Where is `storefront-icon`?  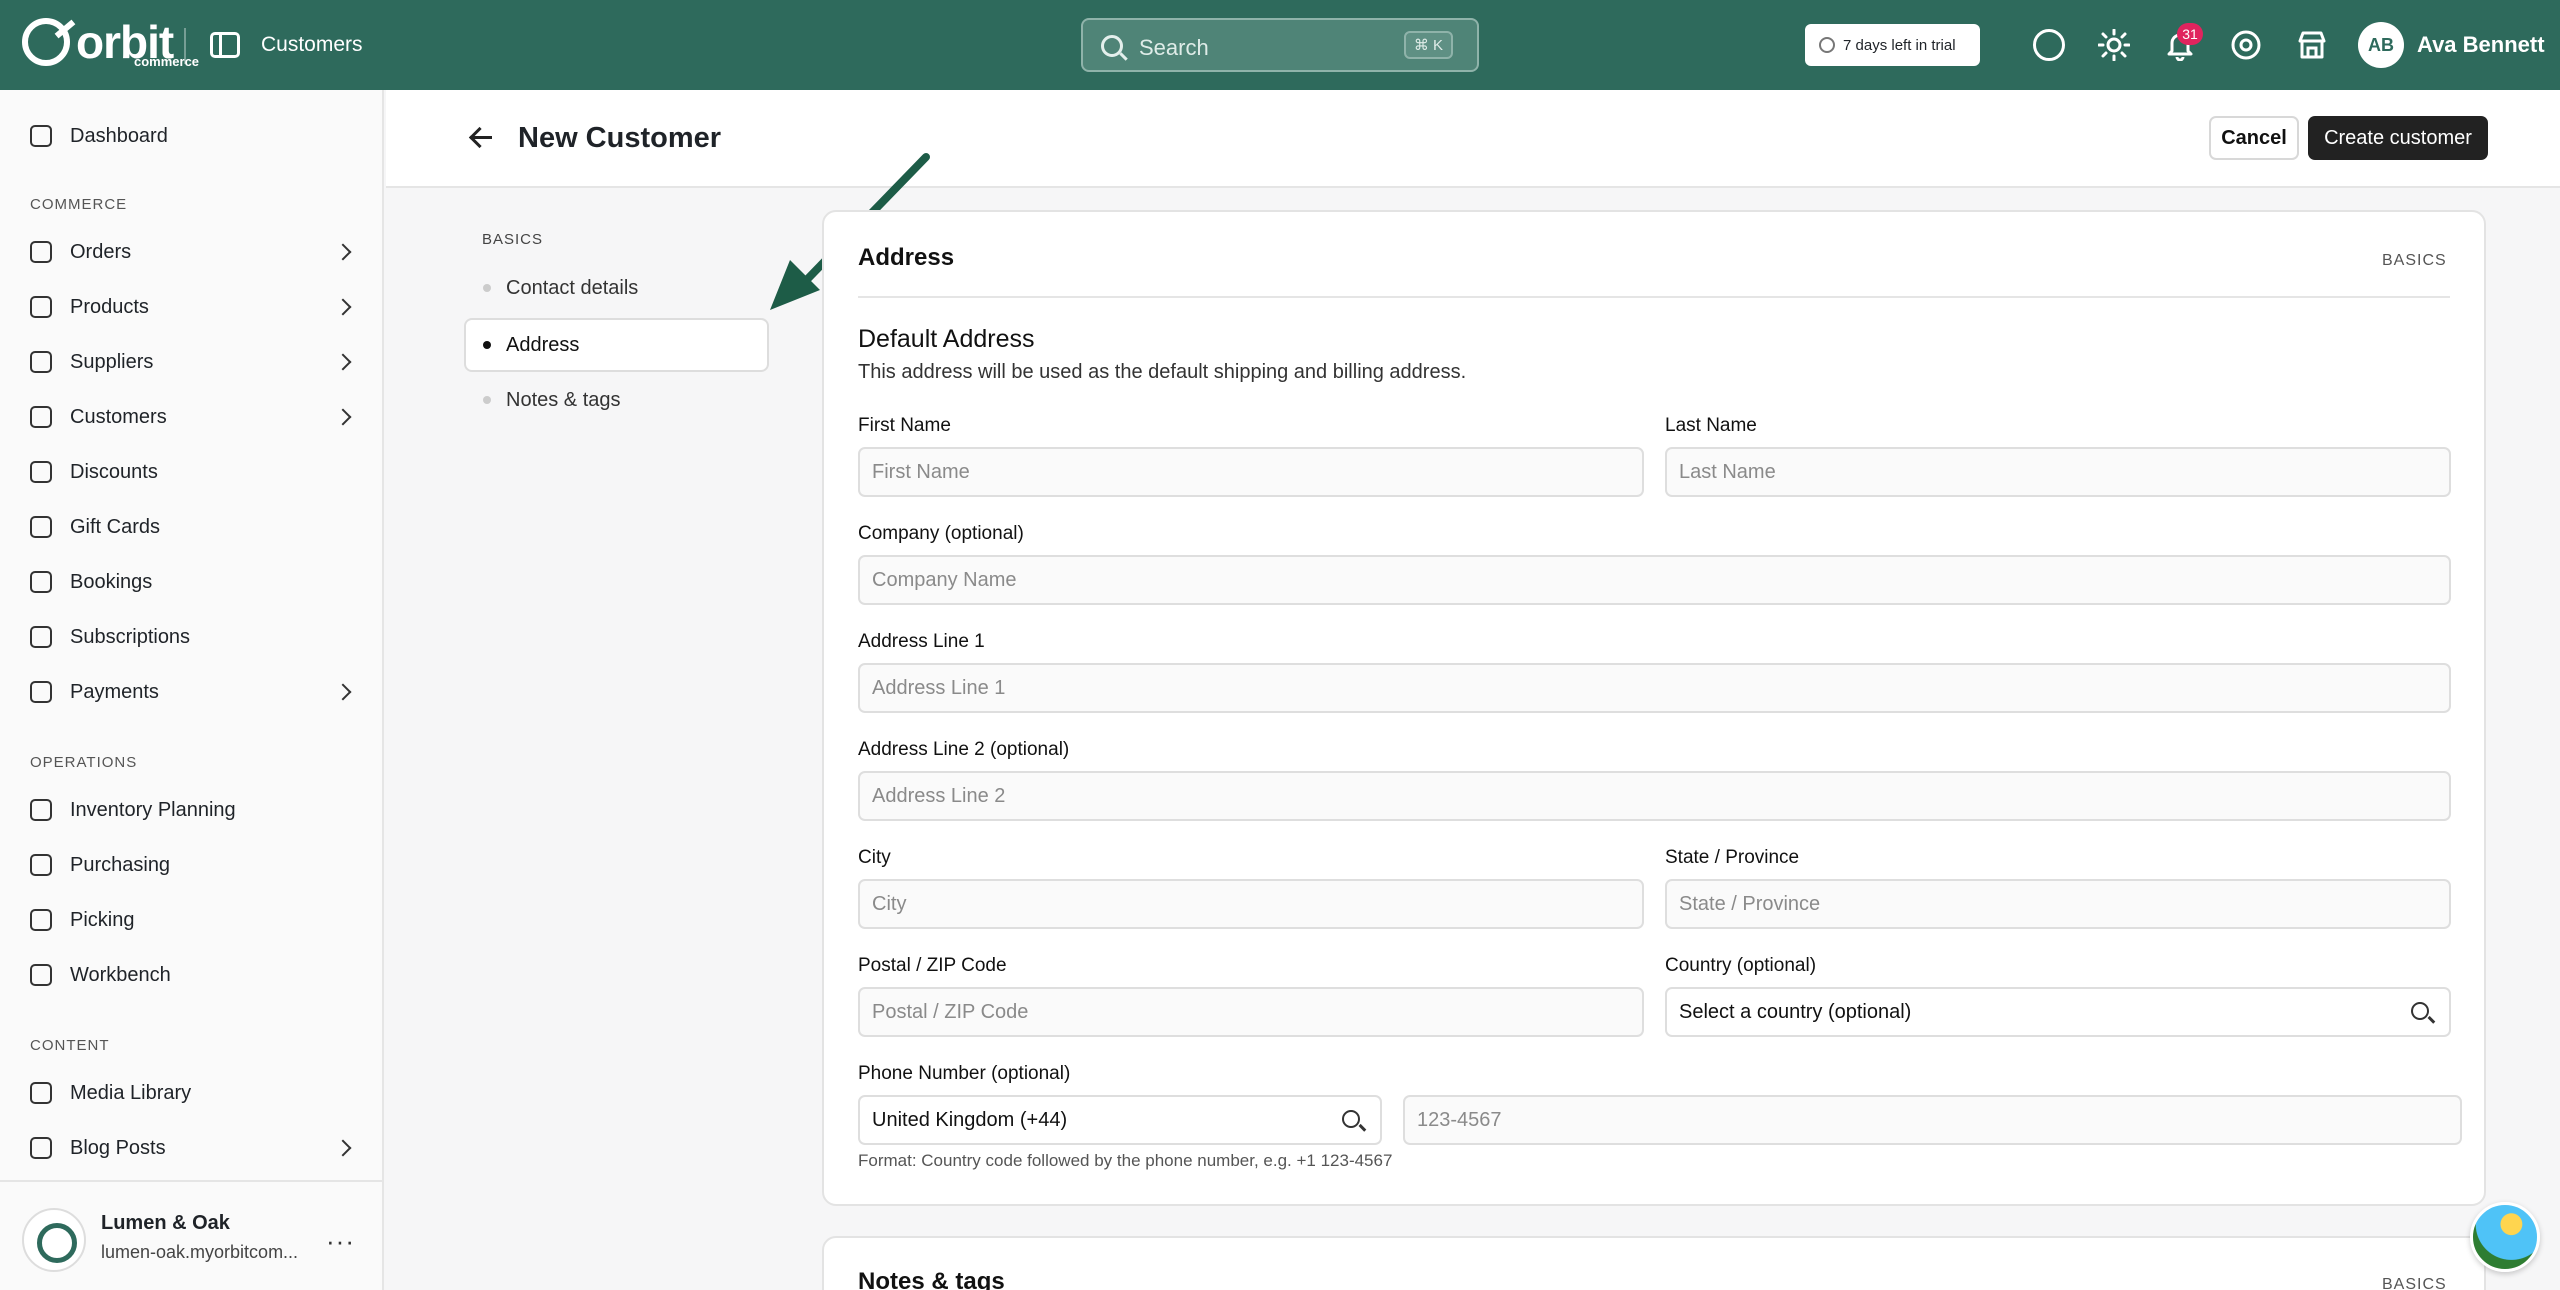 storefront-icon is located at coordinates (2312, 45).